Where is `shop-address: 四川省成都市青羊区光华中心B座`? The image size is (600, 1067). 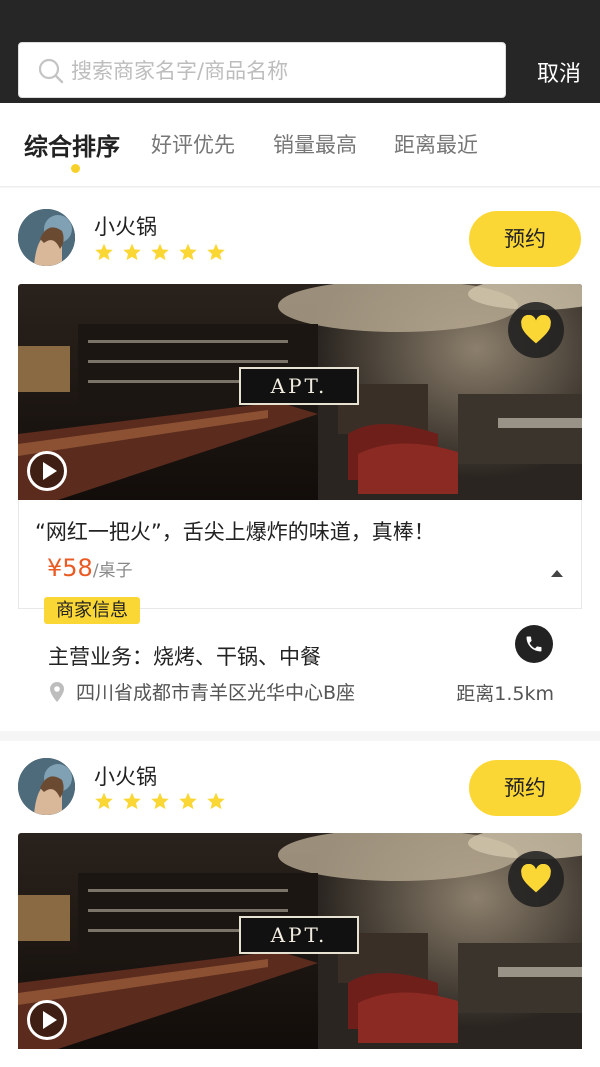 shop-address: 四川省成都市青羊区光华中心B座 is located at coordinates (201, 691).